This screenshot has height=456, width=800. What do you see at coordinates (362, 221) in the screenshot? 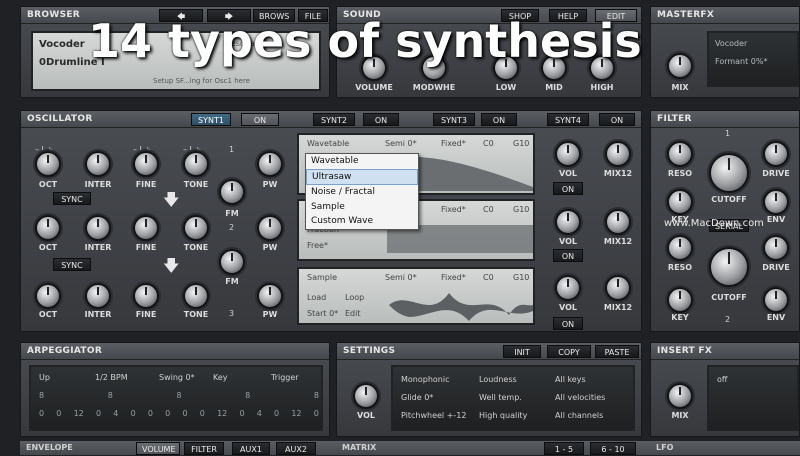
I see `dropdown-item-custom-wave: Custom Wave` at bounding box center [362, 221].